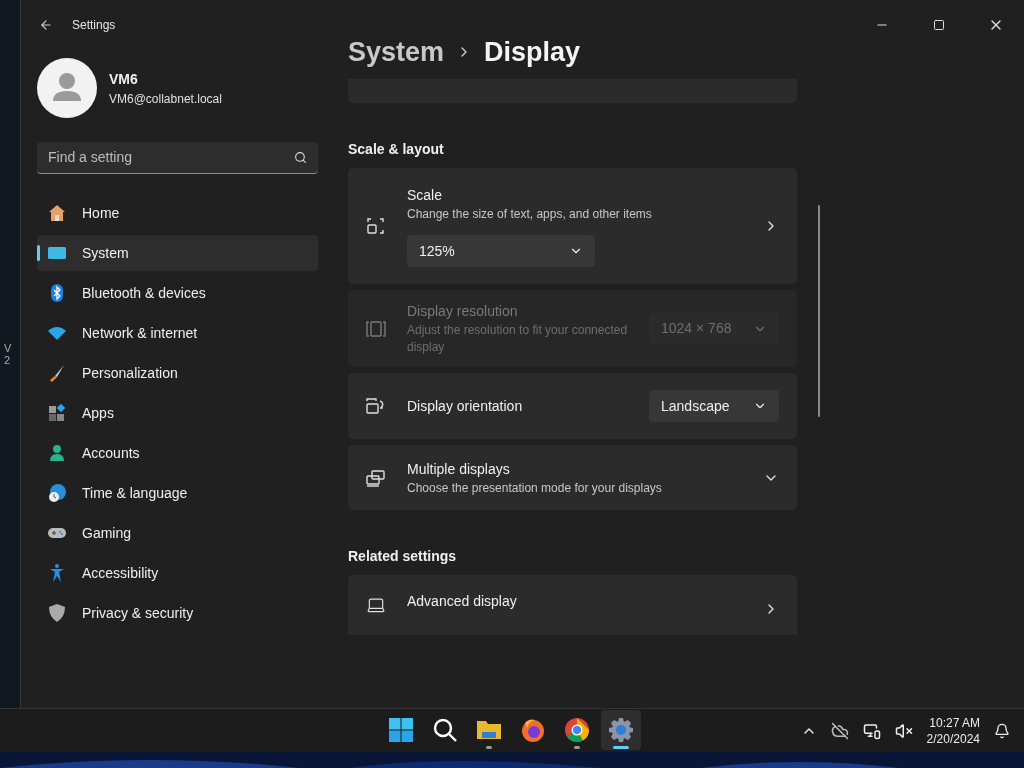 This screenshot has width=1024, height=768. Describe the element at coordinates (376, 328) in the screenshot. I see `resolution-icon` at that location.